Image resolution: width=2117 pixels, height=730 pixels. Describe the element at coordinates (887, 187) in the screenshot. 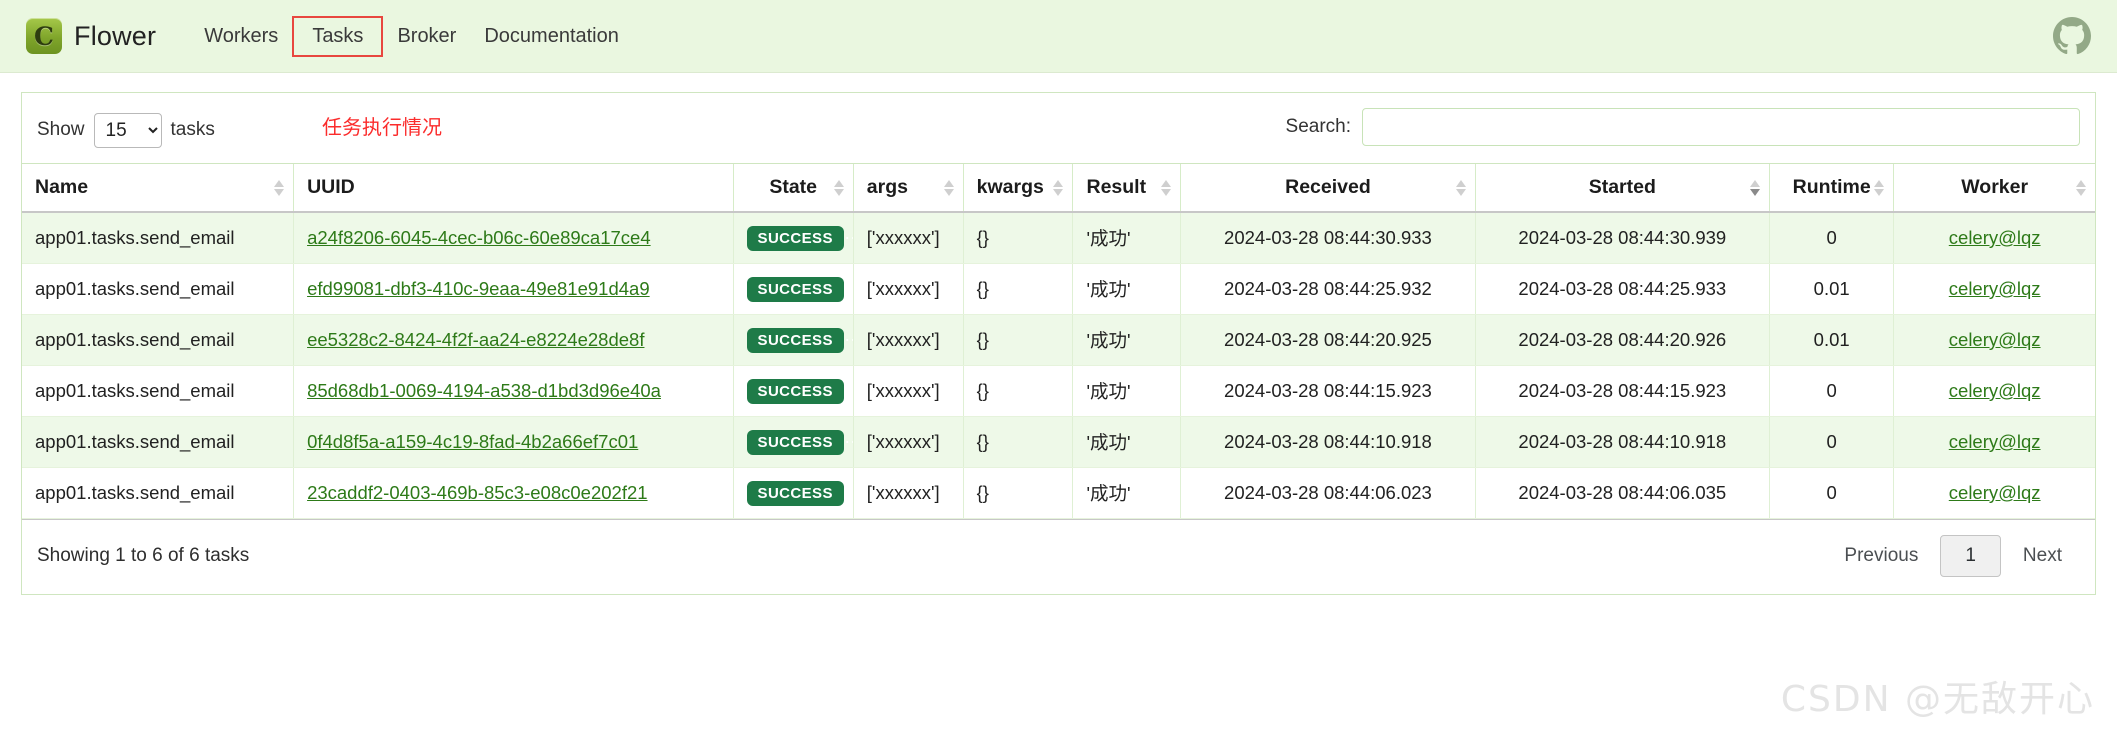

I see `col-header-args-label: args` at that location.